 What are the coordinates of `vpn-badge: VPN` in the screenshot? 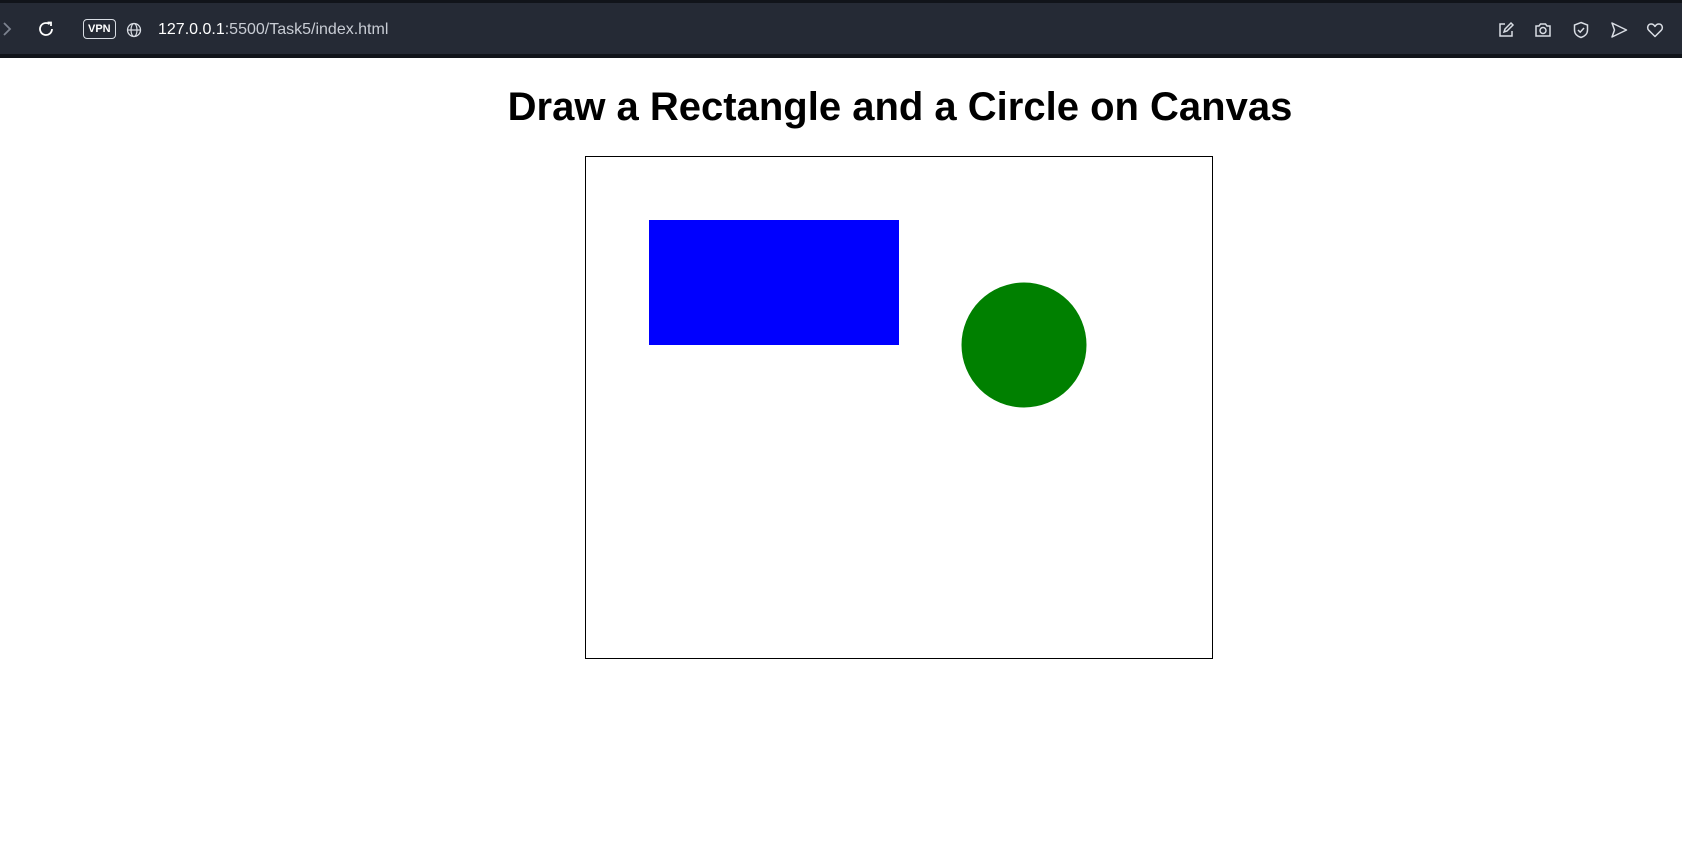 It's located at (99, 29).